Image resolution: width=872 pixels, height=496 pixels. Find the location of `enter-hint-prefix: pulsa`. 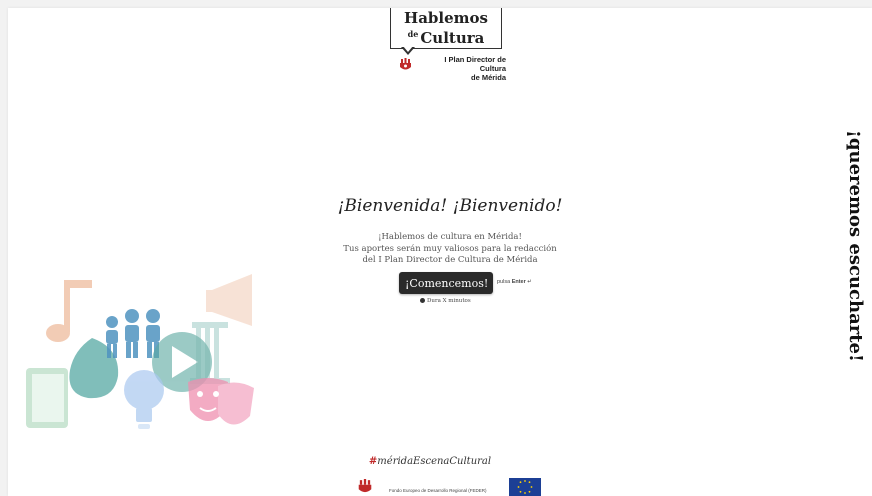

enter-hint-prefix: pulsa is located at coordinates (504, 282).